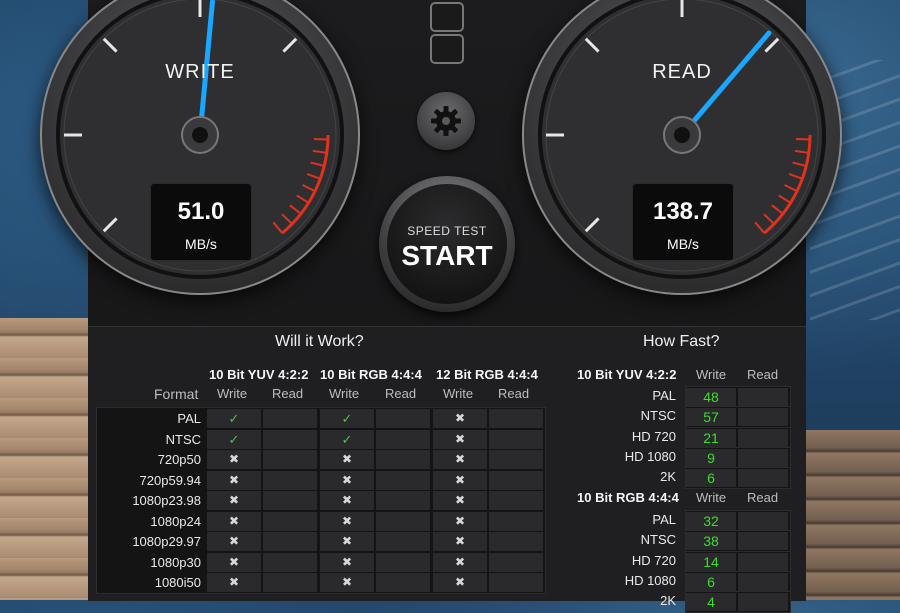 This screenshot has width=900, height=613. What do you see at coordinates (166, 500) in the screenshot?
I see `format-label: 1080p23.98` at bounding box center [166, 500].